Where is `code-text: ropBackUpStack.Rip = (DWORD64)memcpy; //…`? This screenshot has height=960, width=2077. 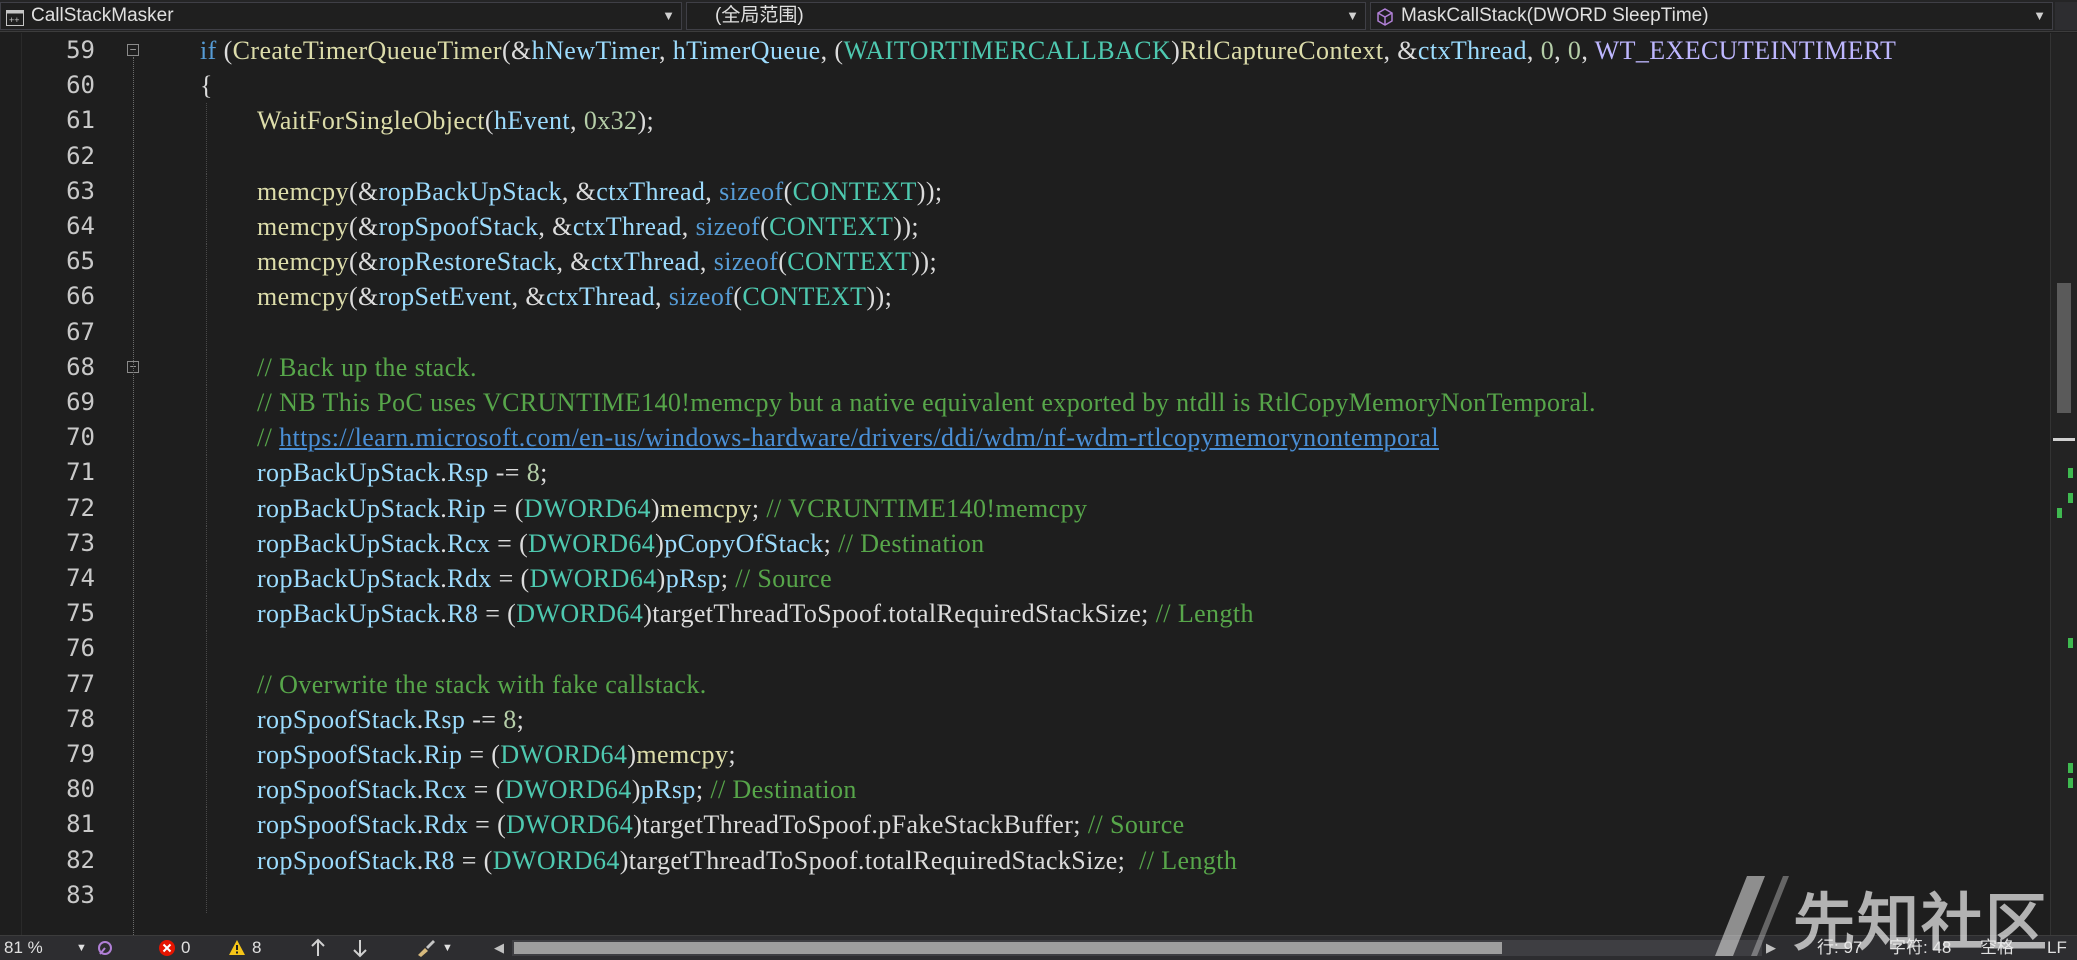
code-text: ropBackUpStack.Rip = (DWORD64)memcpy; //… is located at coordinates (672, 508).